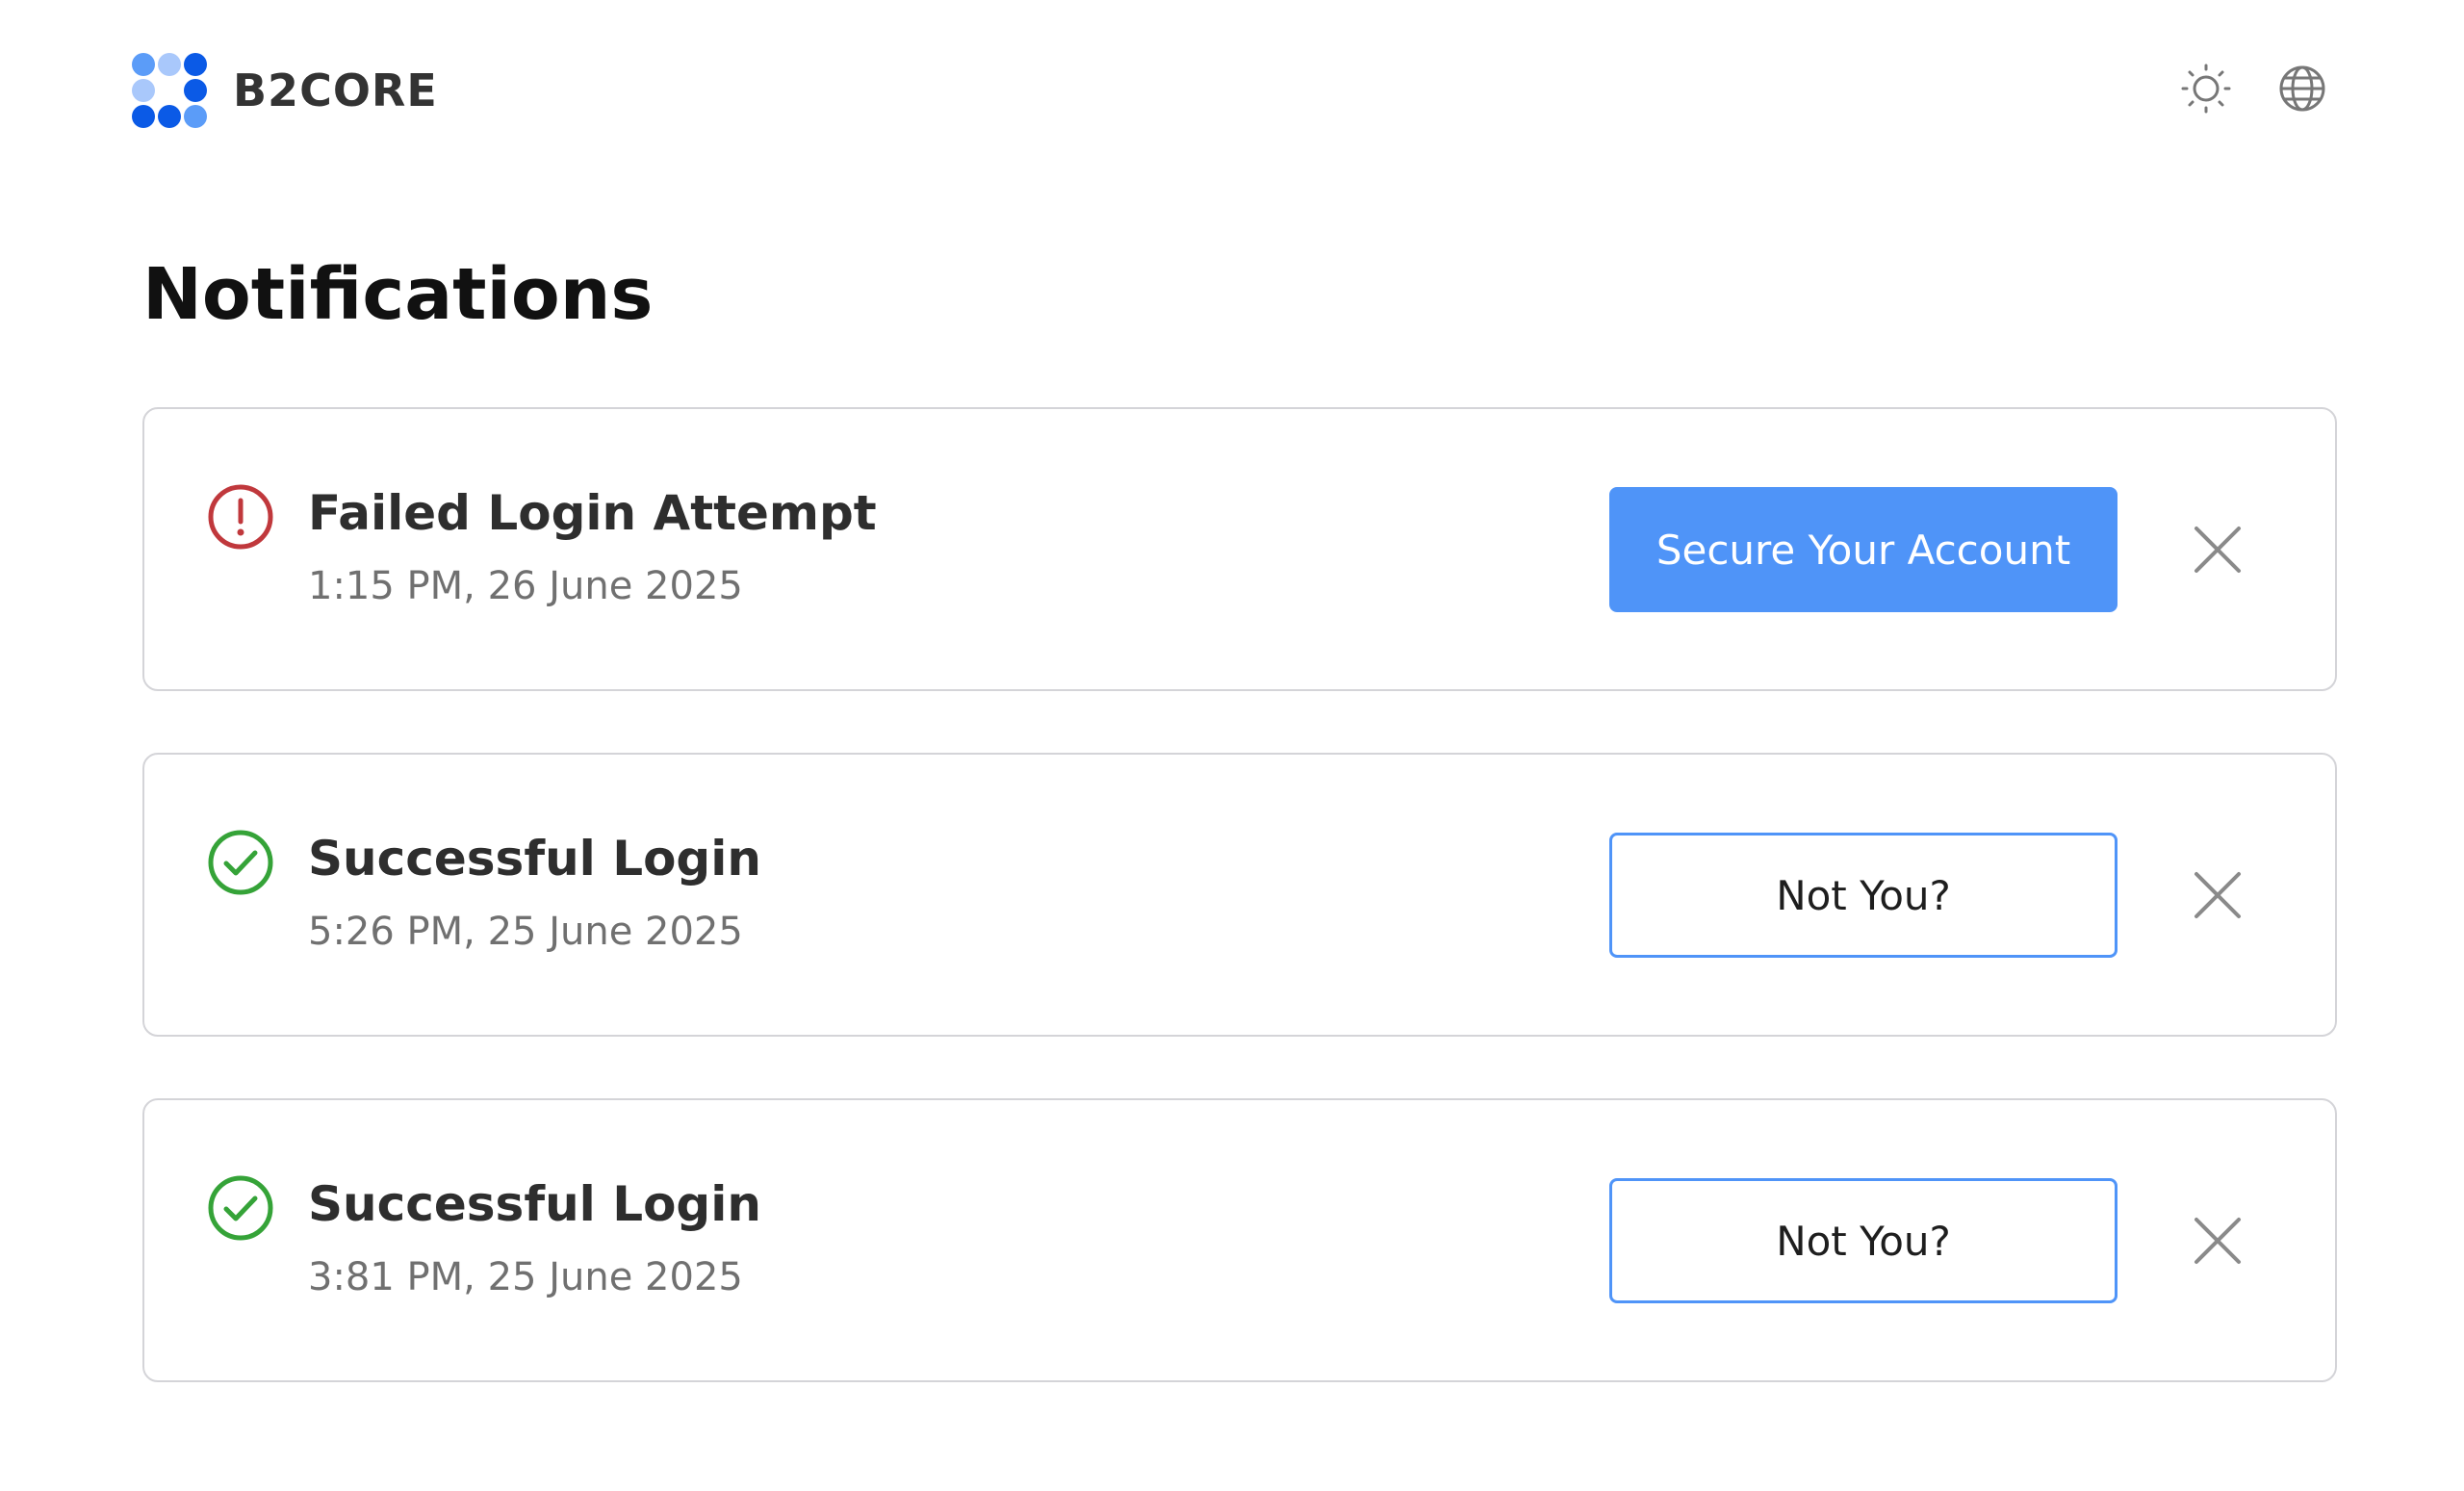 The height and width of the screenshot is (1491, 2464). I want to click on language-button, so click(2302, 88).